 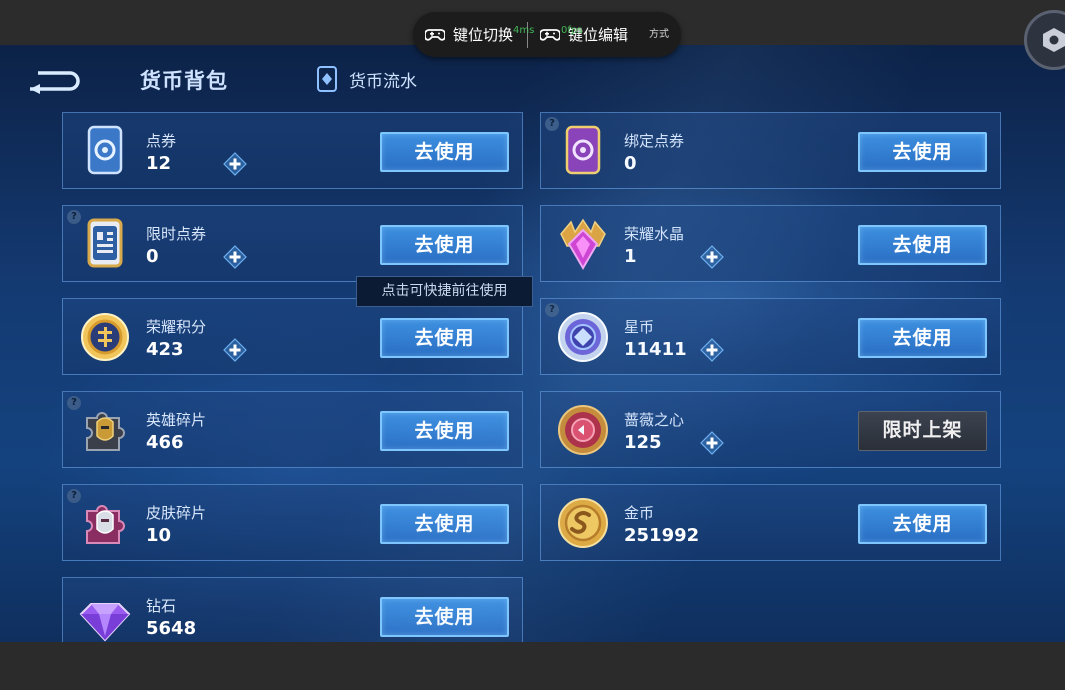 What do you see at coordinates (583, 523) in the screenshot?
I see `gold-coin-icon` at bounding box center [583, 523].